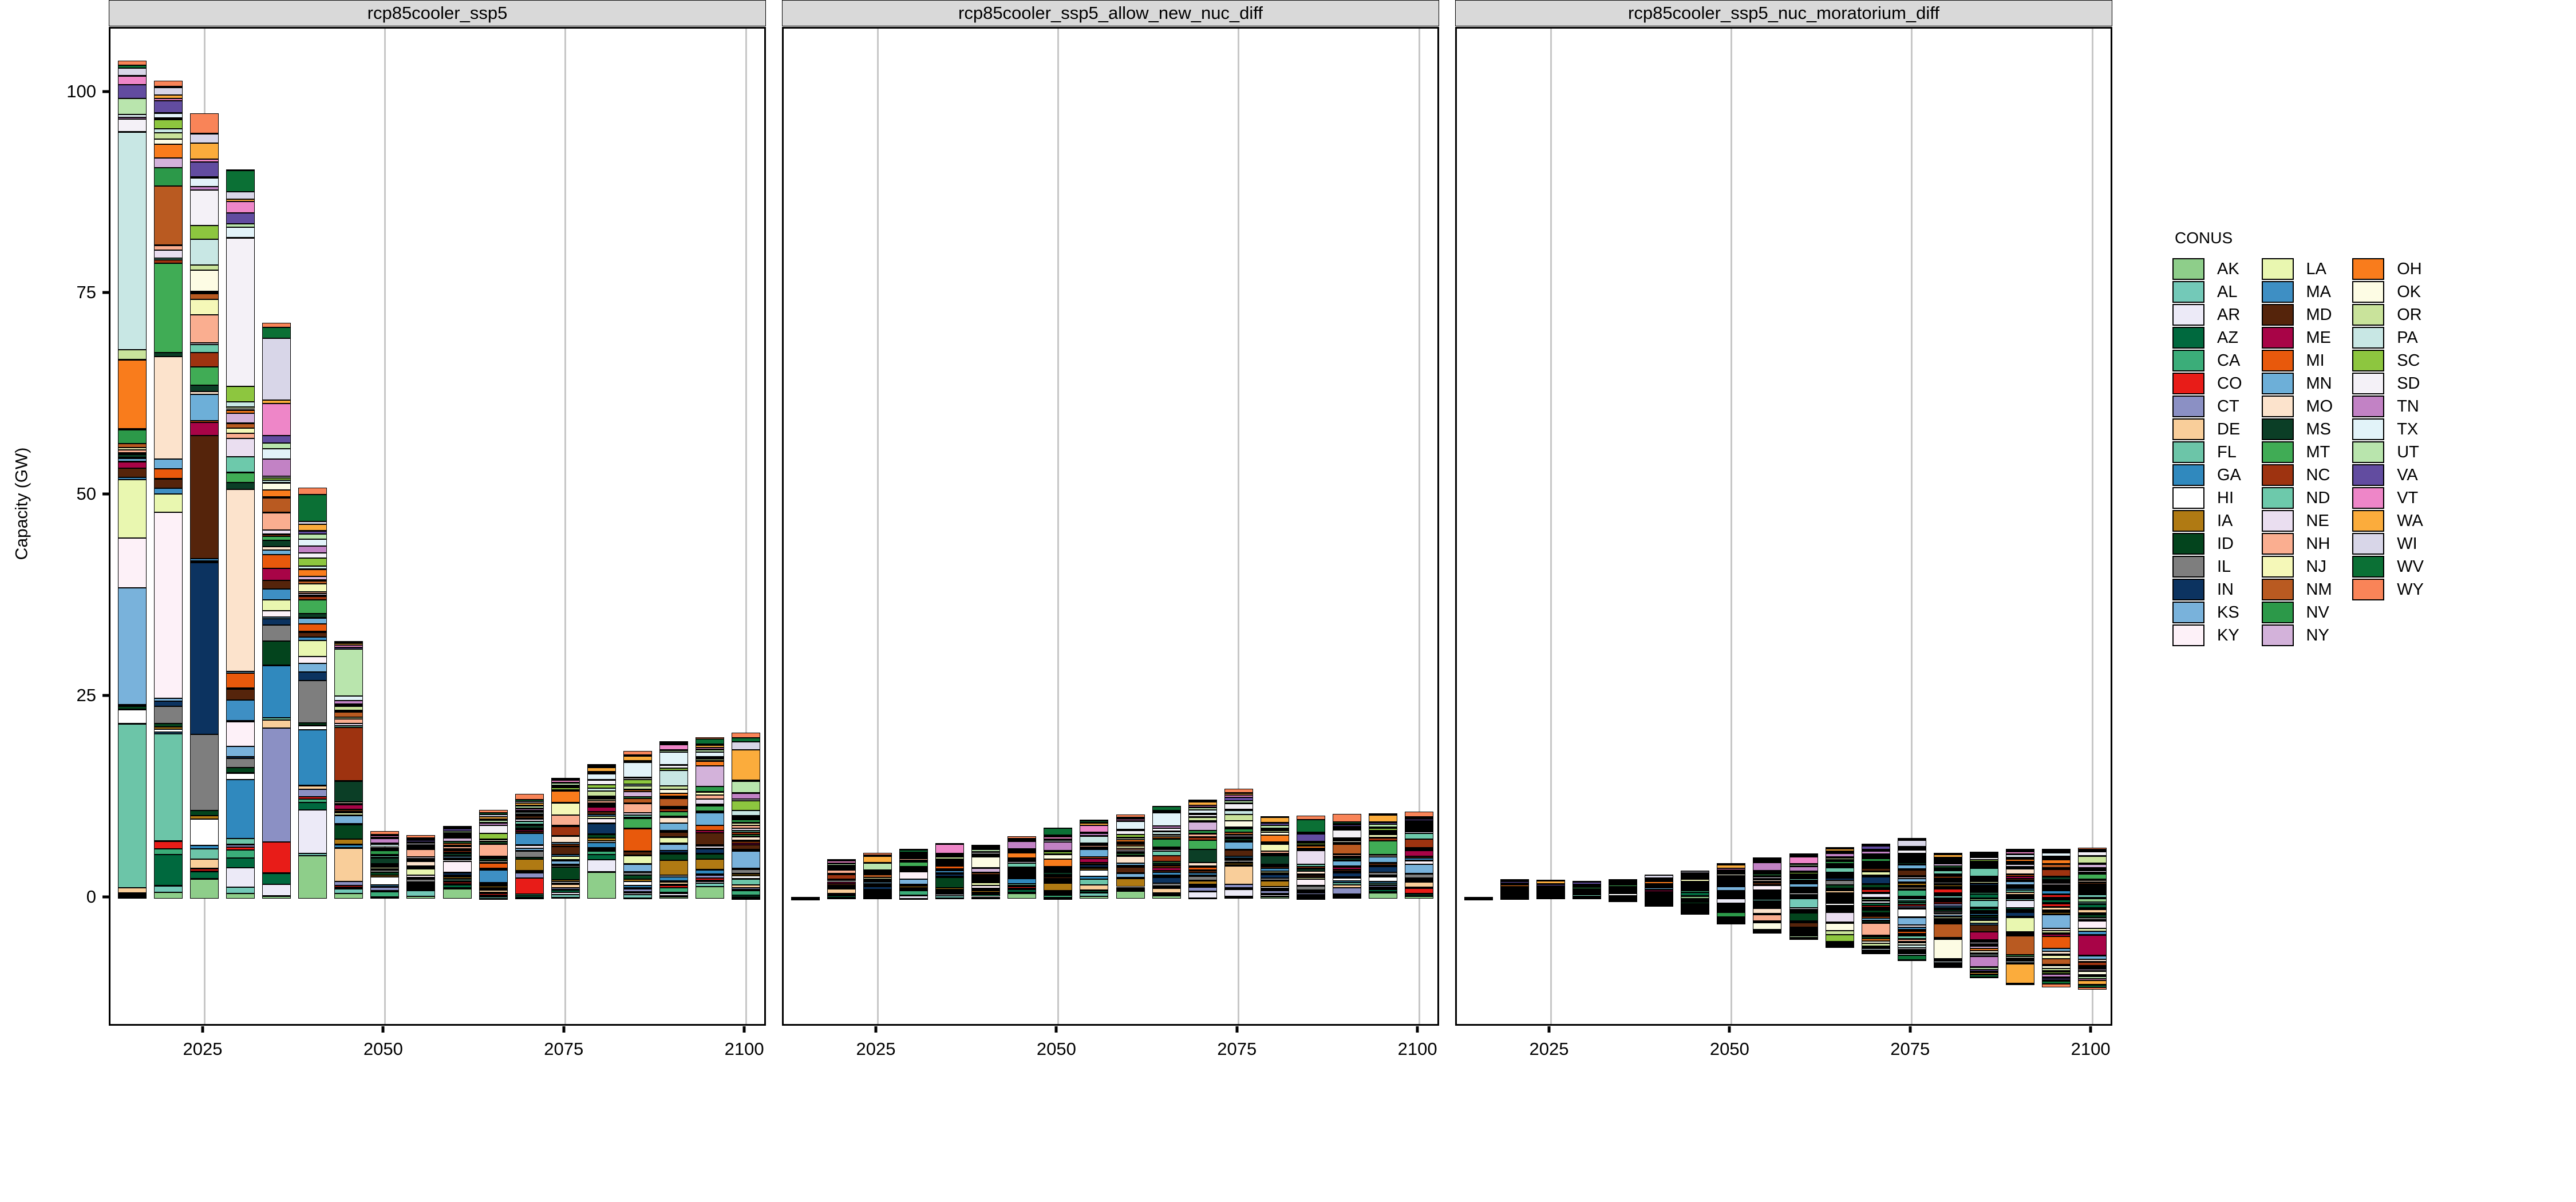  What do you see at coordinates (2388, 476) in the screenshot?
I see `legend-item-va: VA` at bounding box center [2388, 476].